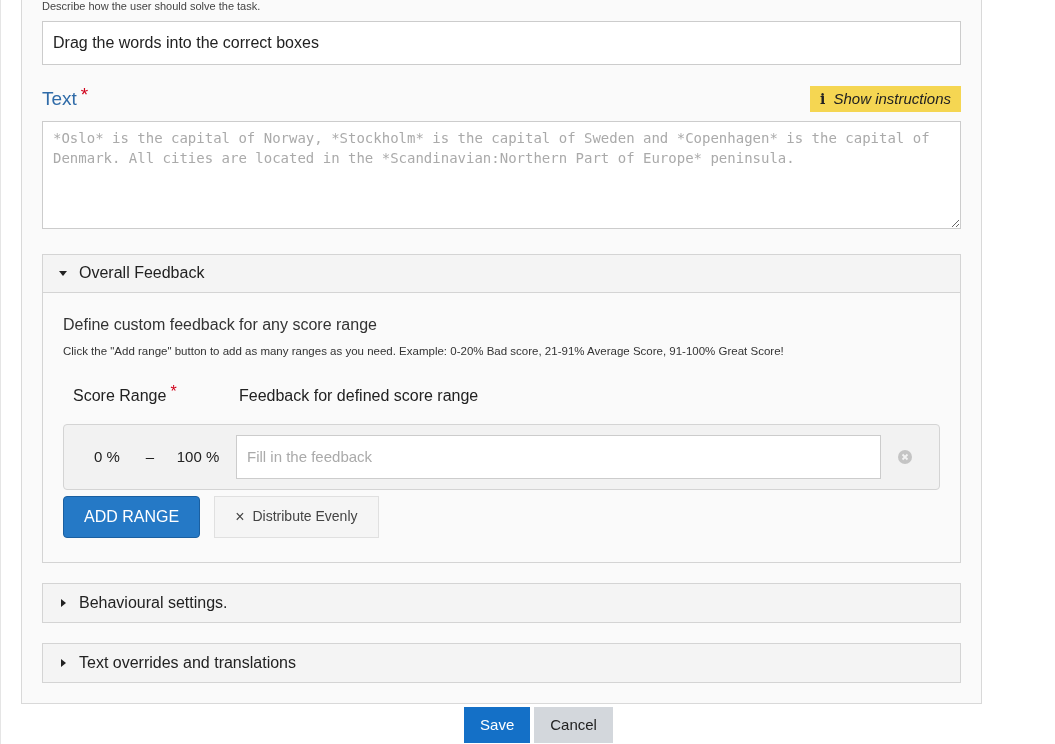 The width and height of the screenshot is (1055, 744). Describe the element at coordinates (132, 516) in the screenshot. I see `add-range-button: ADD RANGE` at that location.